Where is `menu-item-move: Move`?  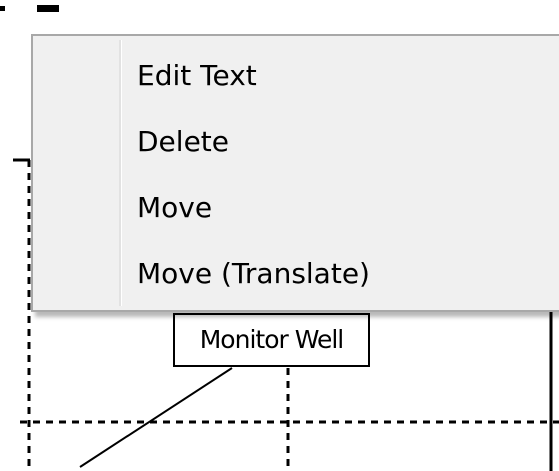 menu-item-move: Move is located at coordinates (296, 208).